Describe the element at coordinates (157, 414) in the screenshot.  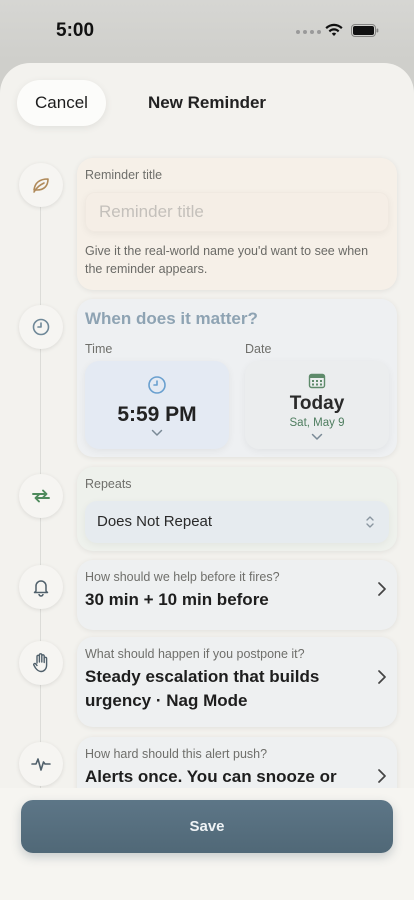
I see `time-value: 5:59 PM` at that location.